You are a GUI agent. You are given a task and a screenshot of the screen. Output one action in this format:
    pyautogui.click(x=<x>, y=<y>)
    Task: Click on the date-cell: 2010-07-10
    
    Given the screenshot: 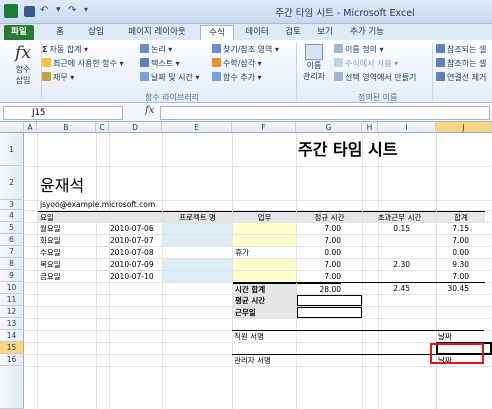 What is the action you would take?
    pyautogui.click(x=132, y=276)
    